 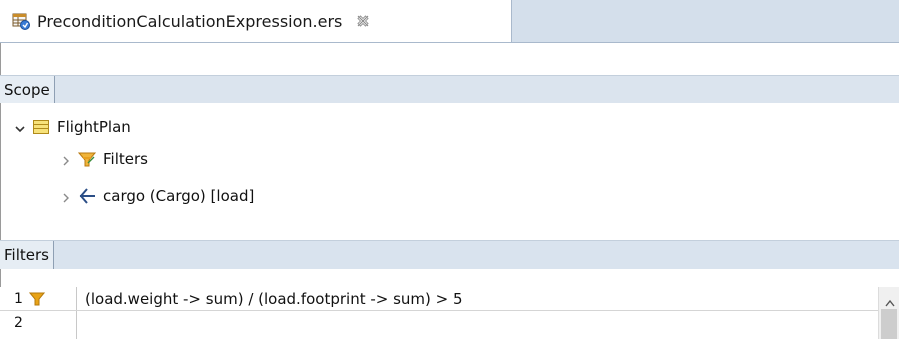 I want to click on editor-tab-bar: PreconditionCalculationExpression.ers, so click(x=449, y=21).